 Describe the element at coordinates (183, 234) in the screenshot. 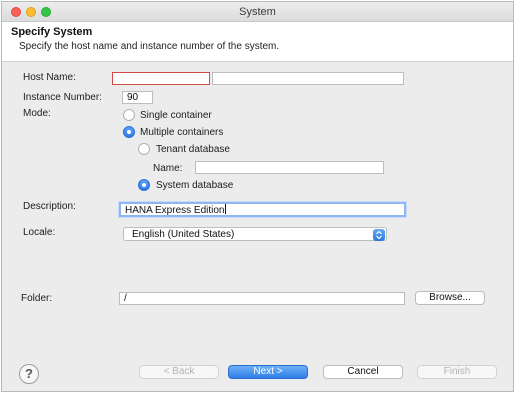

I see `locale-selected-value: English (United States)` at that location.